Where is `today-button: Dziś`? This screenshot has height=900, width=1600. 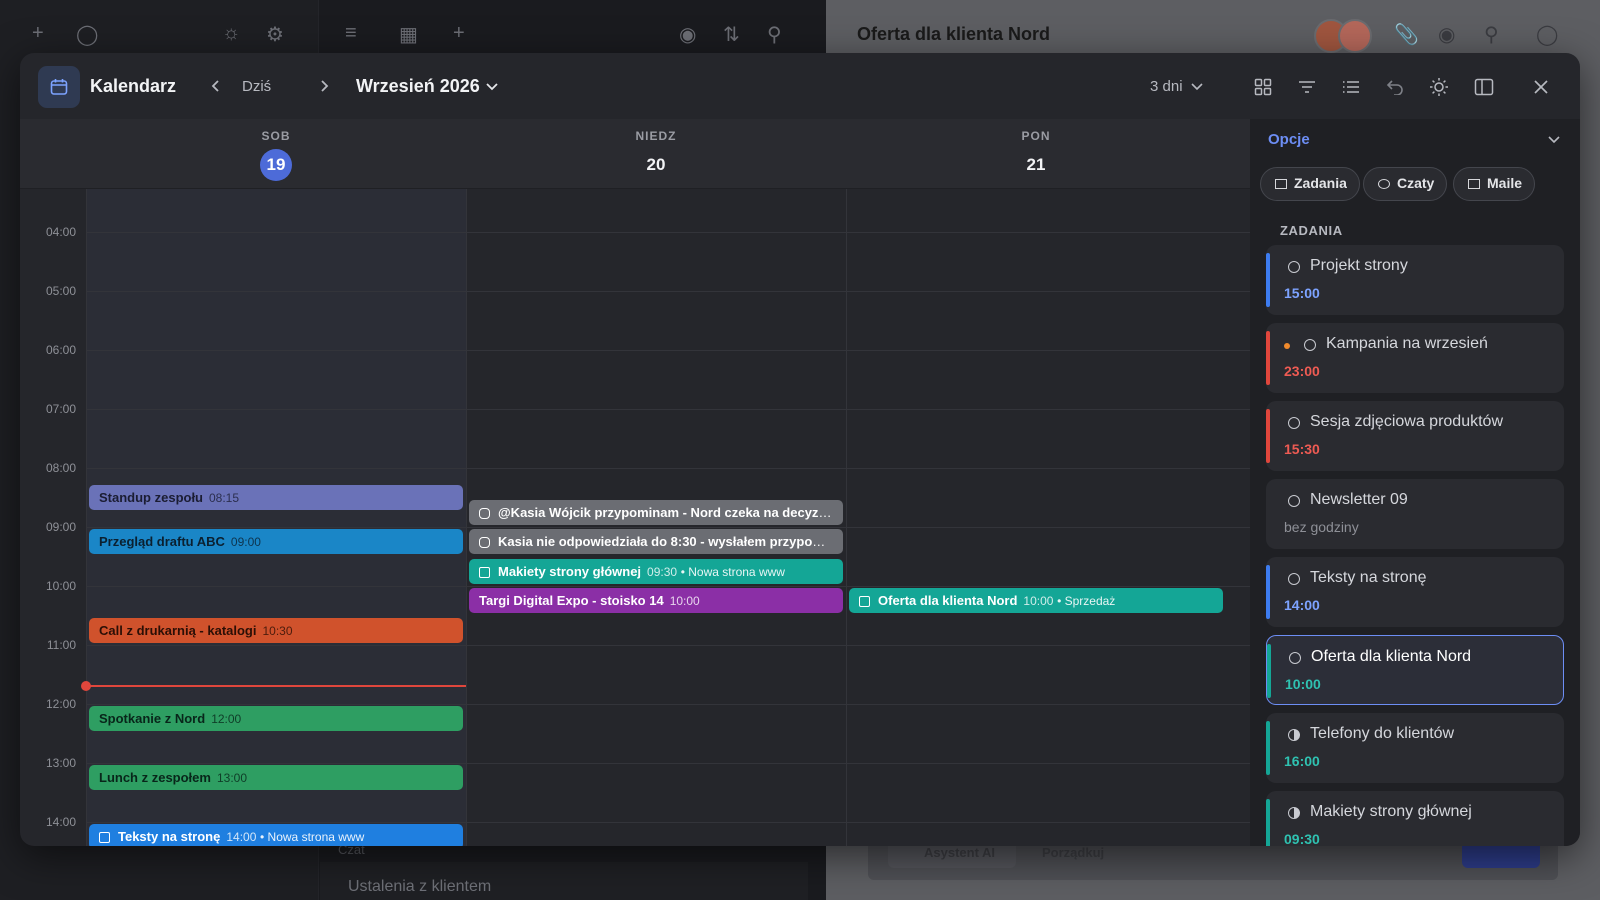
today-button: Dziś is located at coordinates (256, 86).